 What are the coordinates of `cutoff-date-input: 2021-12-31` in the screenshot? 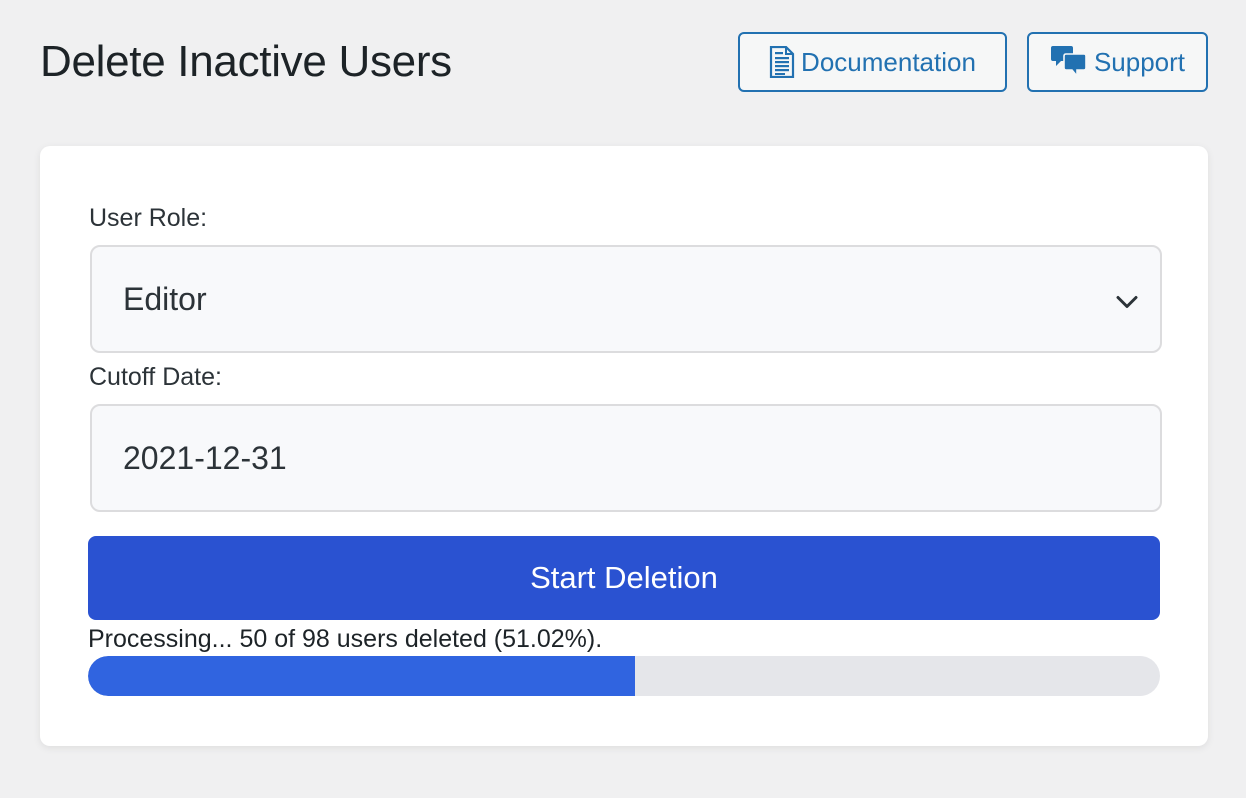 It's located at (626, 458).